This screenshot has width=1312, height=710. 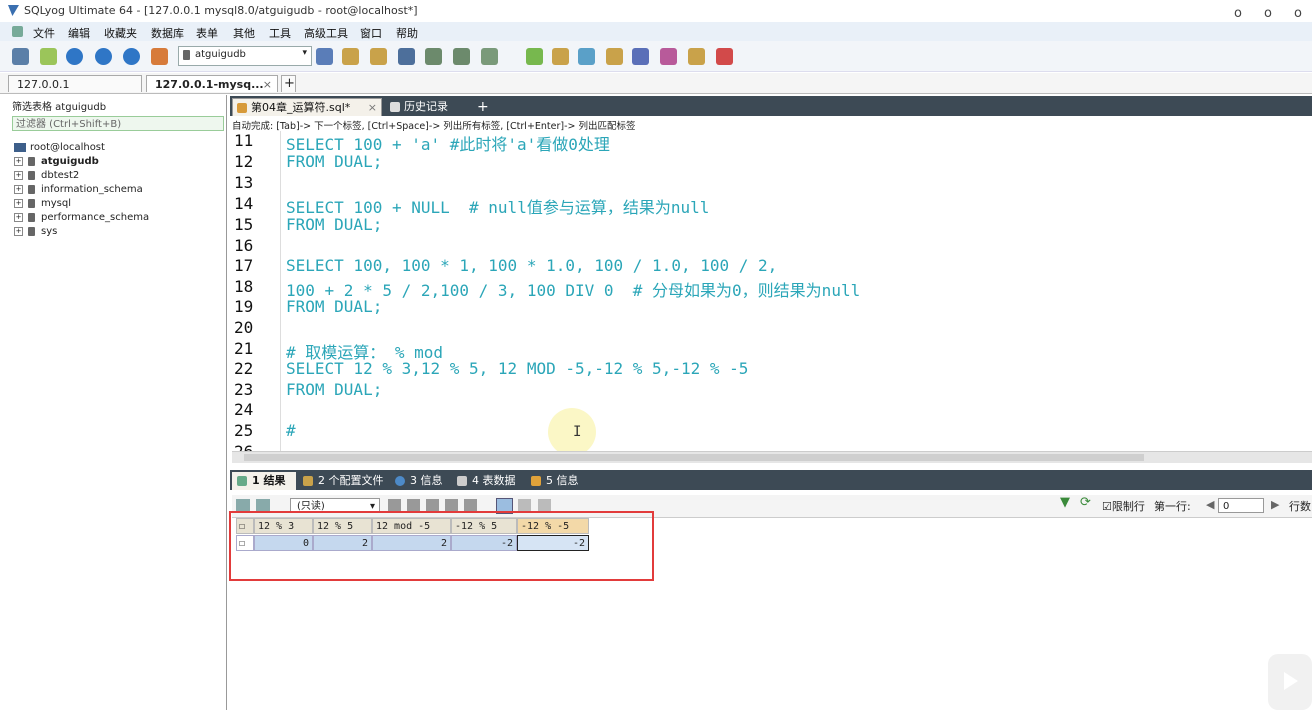 I want to click on tree-db-label: information_schema, so click(x=92, y=189).